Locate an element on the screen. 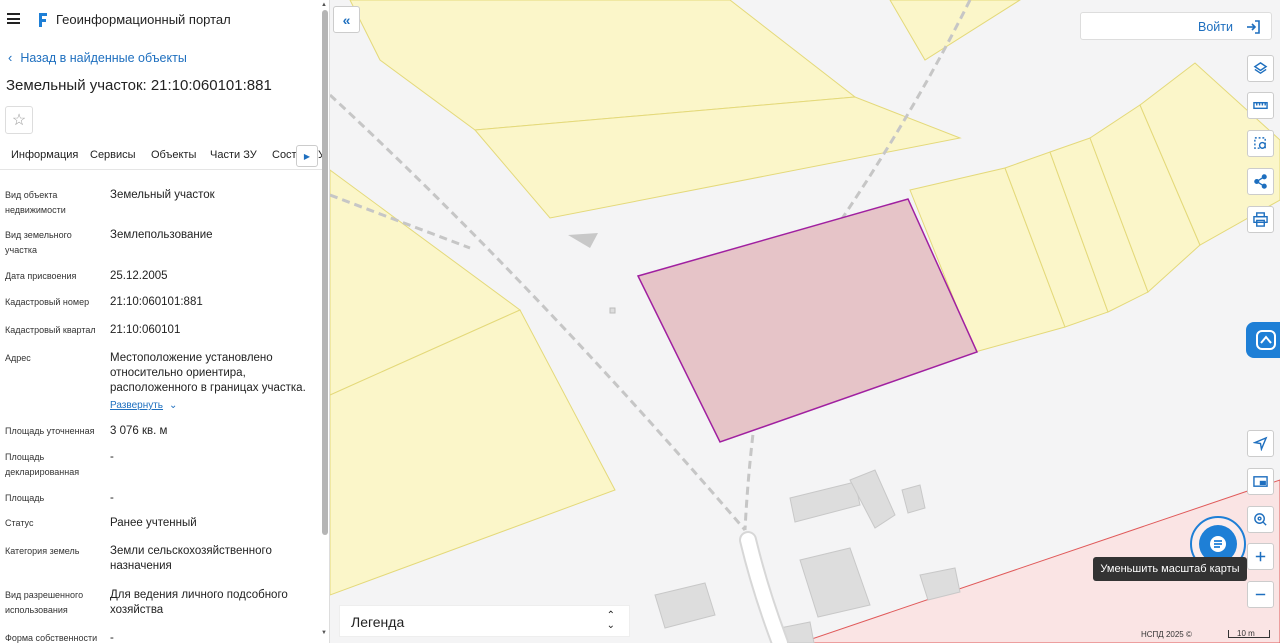 The height and width of the screenshot is (643, 1280). login-button: Войти is located at coordinates (1176, 26).